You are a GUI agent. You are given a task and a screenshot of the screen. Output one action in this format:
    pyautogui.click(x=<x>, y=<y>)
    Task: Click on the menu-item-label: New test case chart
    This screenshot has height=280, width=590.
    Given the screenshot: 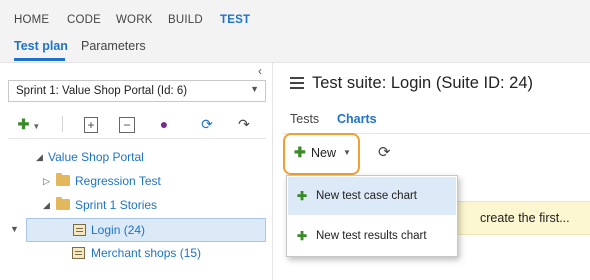 What is the action you would take?
    pyautogui.click(x=366, y=196)
    